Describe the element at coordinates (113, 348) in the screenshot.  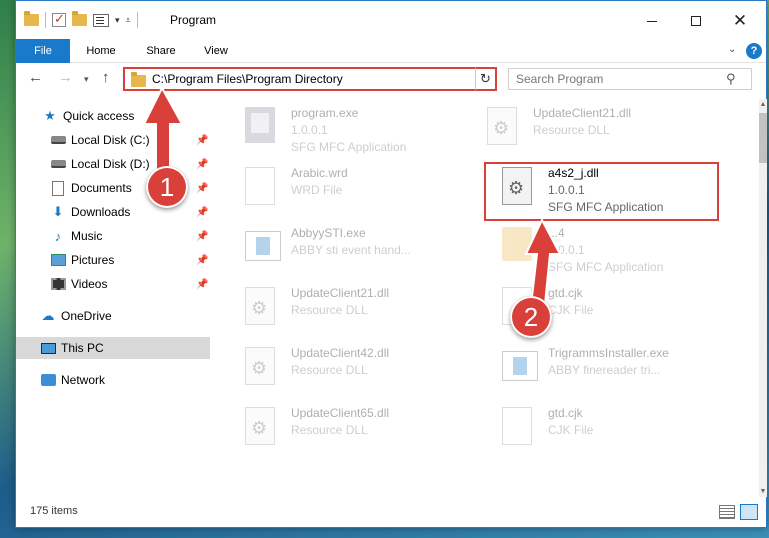
I see `sidebar-item-this-pc: This PC` at that location.